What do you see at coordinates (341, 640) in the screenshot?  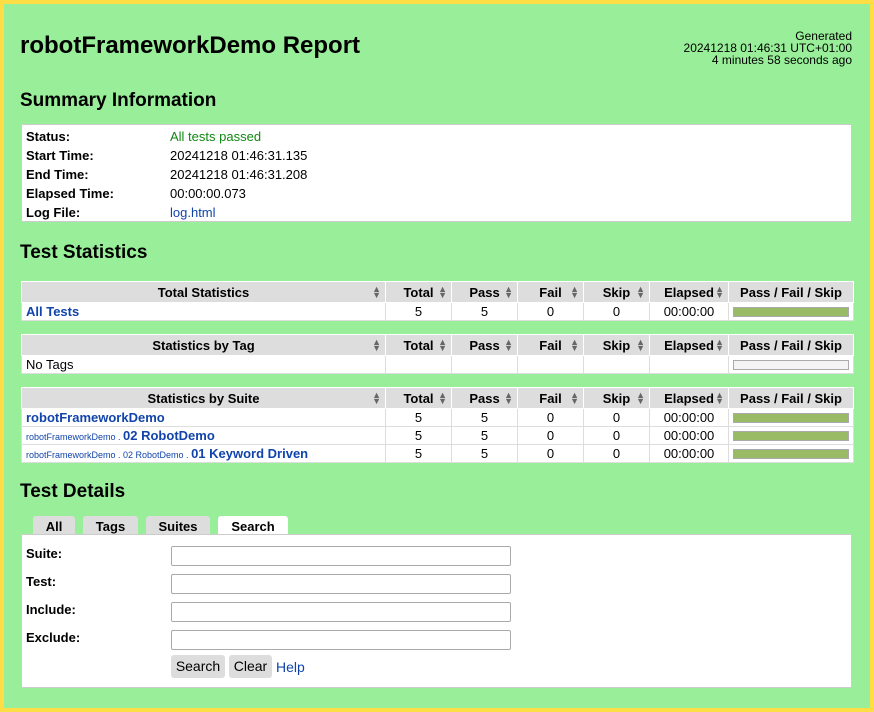 I see `exclude-input` at bounding box center [341, 640].